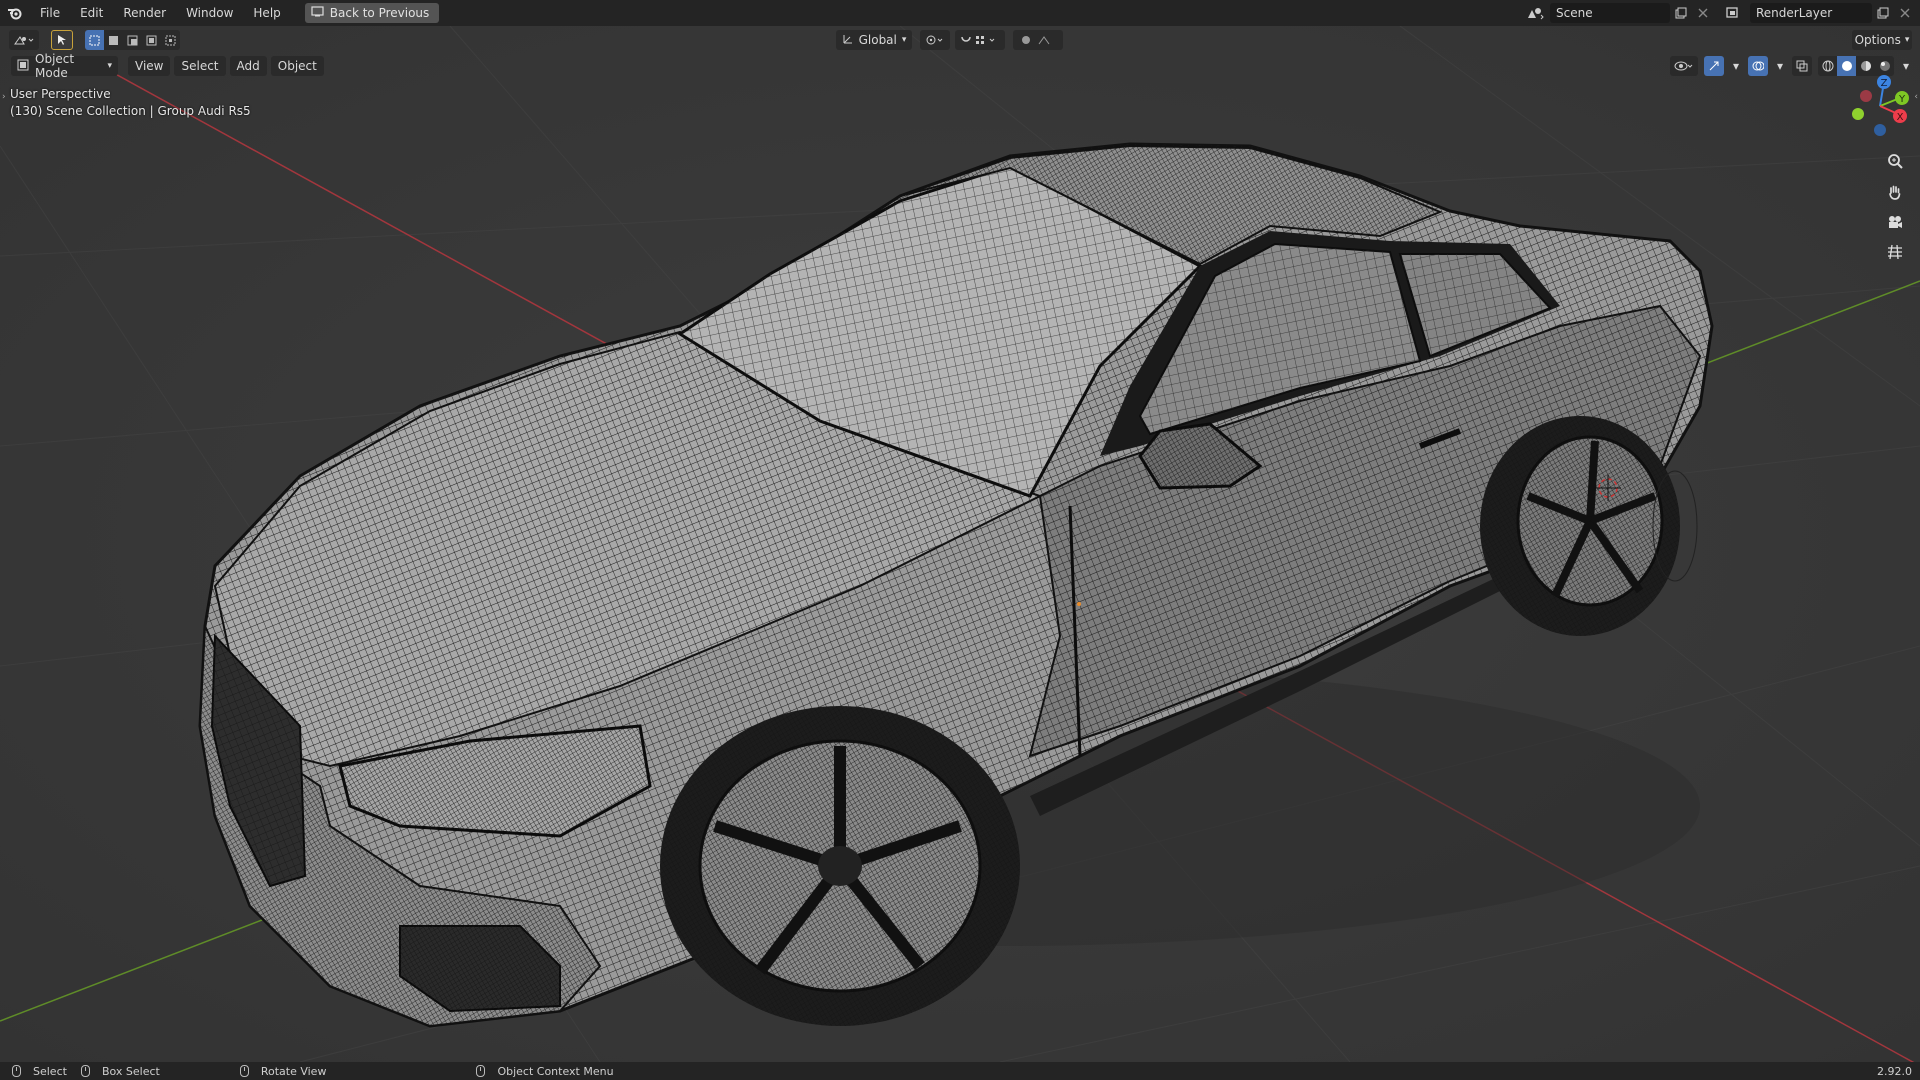  What do you see at coordinates (1895, 252) in the screenshot?
I see `grid-icon` at bounding box center [1895, 252].